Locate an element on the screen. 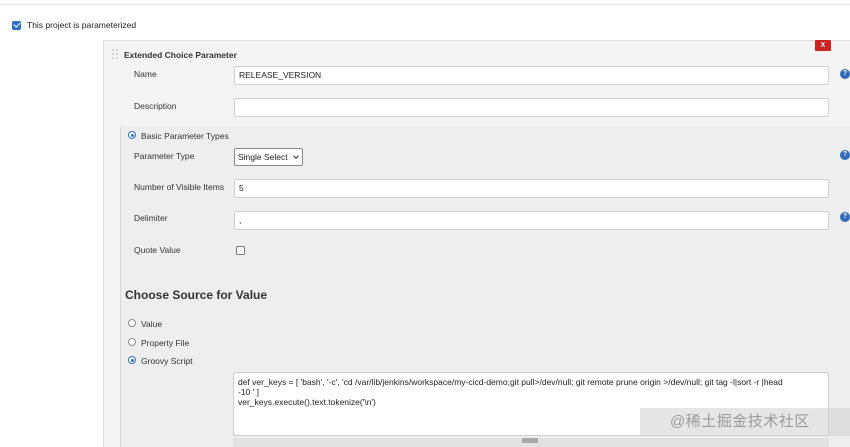  quote-value-checkbox is located at coordinates (240, 250).